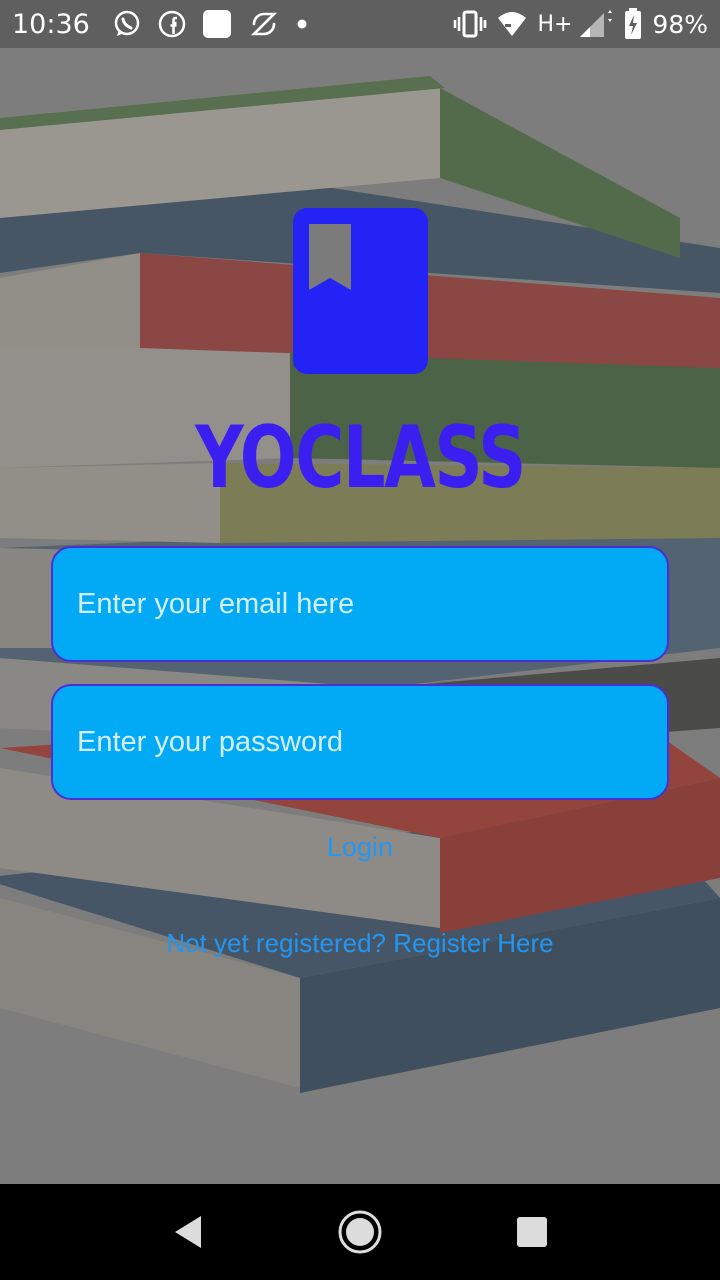  Describe the element at coordinates (371, 604) in the screenshot. I see `email-input` at that location.